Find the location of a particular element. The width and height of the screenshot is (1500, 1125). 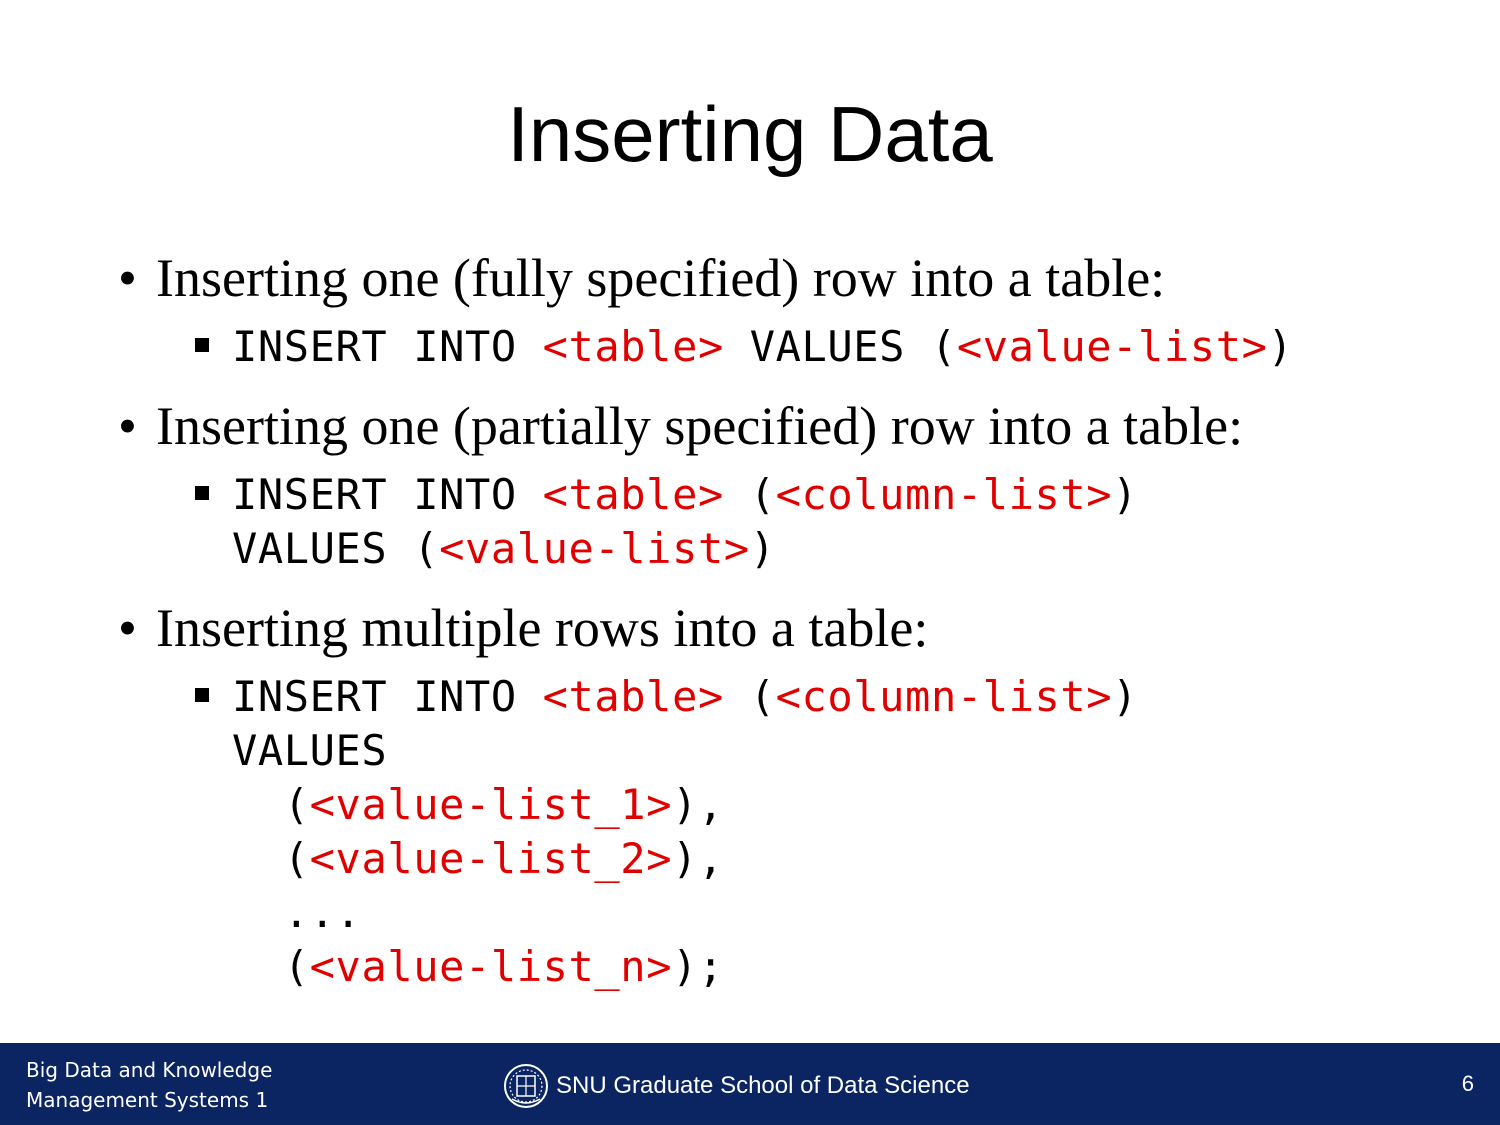

snu-seal-icon is located at coordinates (526, 1086).